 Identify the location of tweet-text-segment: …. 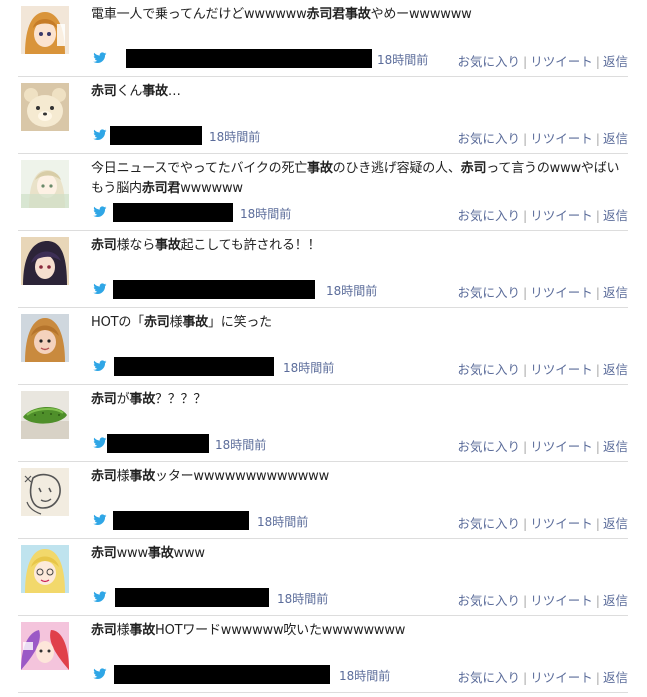
(174, 91).